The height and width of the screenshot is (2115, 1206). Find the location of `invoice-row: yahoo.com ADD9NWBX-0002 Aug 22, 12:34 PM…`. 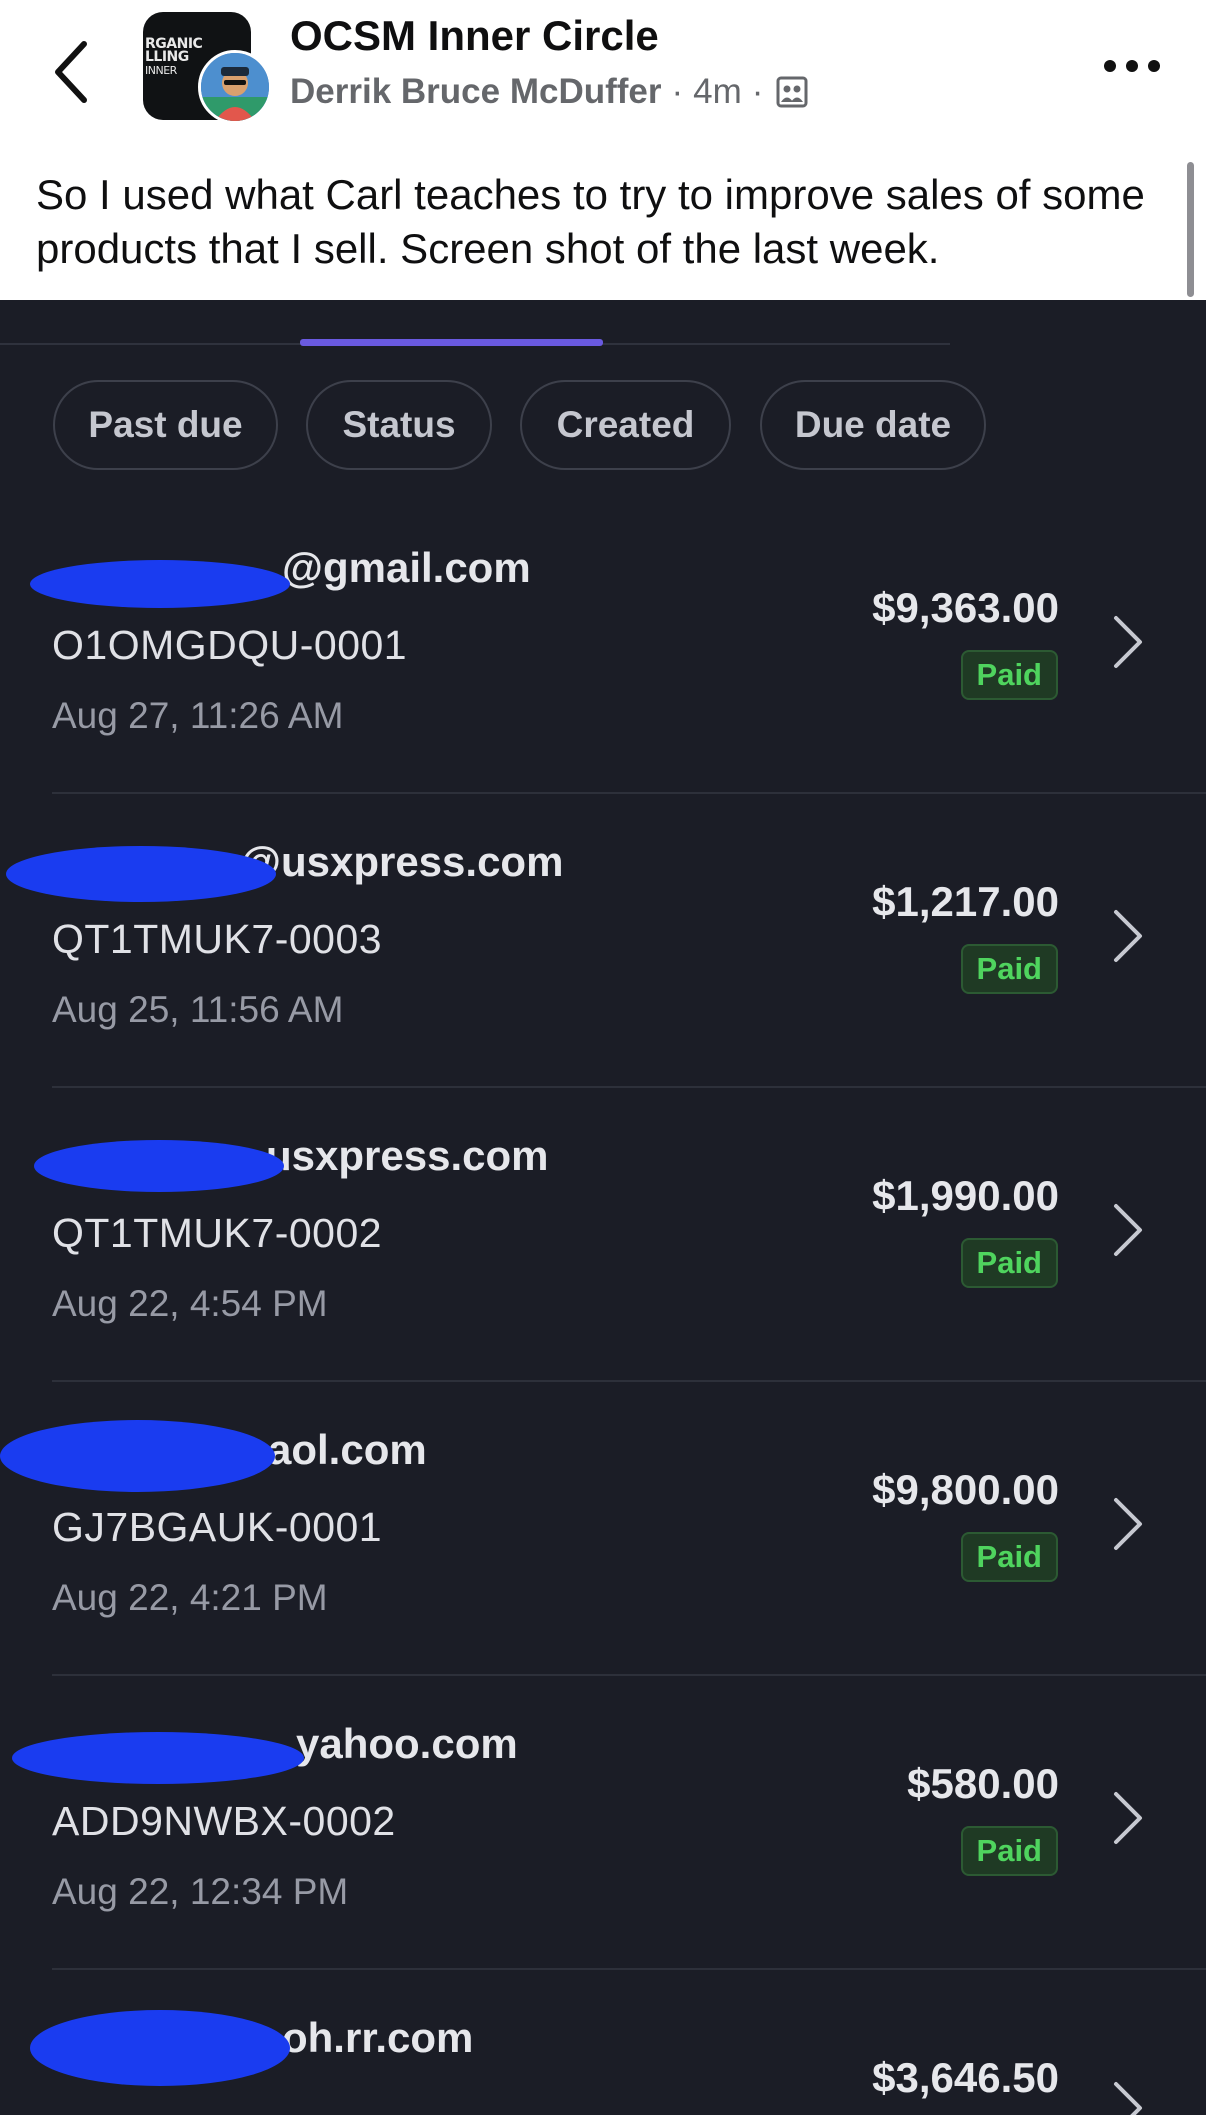

invoice-row: yahoo.com ADD9NWBX-0002 Aug 22, 12:34 PM… is located at coordinates (603, 1823).